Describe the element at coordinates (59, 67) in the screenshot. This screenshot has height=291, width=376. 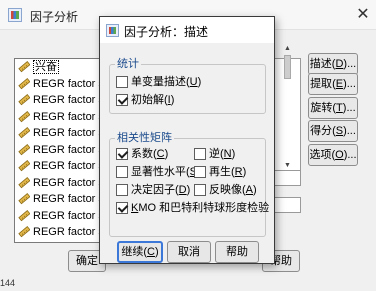
I see `variable-list-item: 兴奋` at that location.